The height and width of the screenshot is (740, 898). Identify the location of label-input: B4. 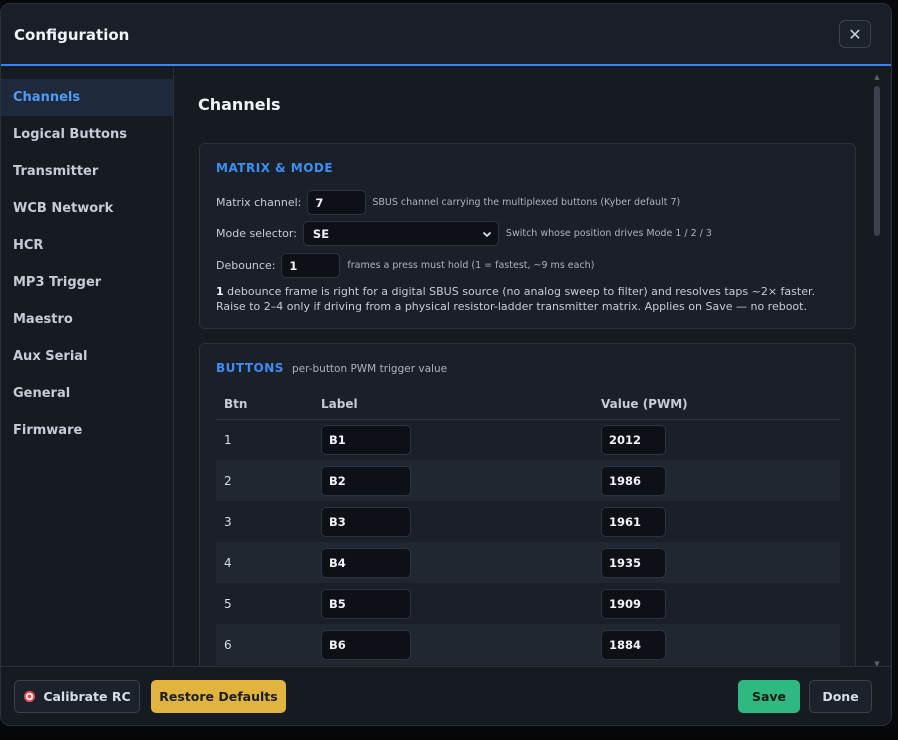
(366, 562).